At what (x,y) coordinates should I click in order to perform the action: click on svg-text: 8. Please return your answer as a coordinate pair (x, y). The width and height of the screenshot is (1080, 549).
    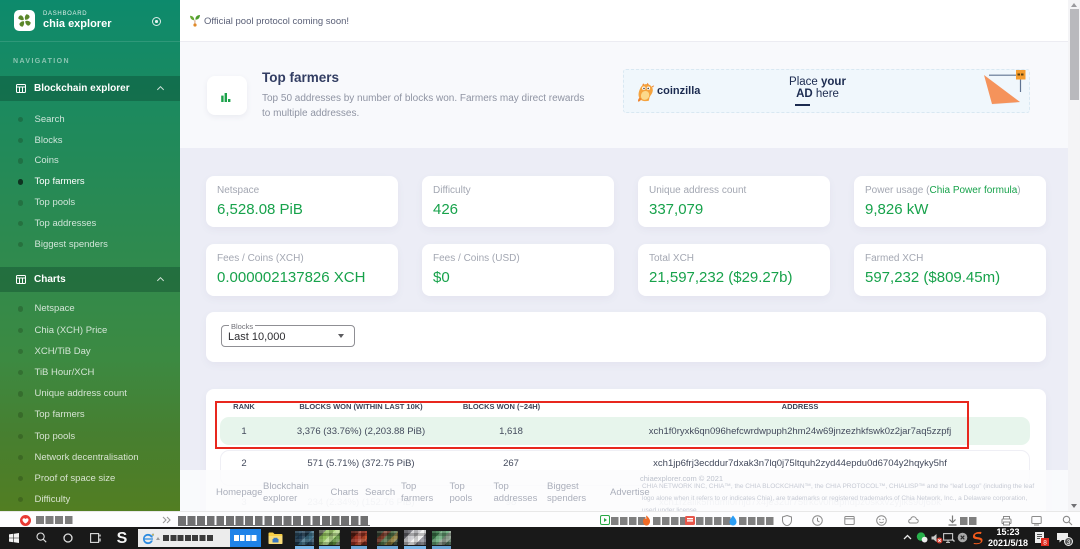
    Looking at the image, I should click on (1045, 543).